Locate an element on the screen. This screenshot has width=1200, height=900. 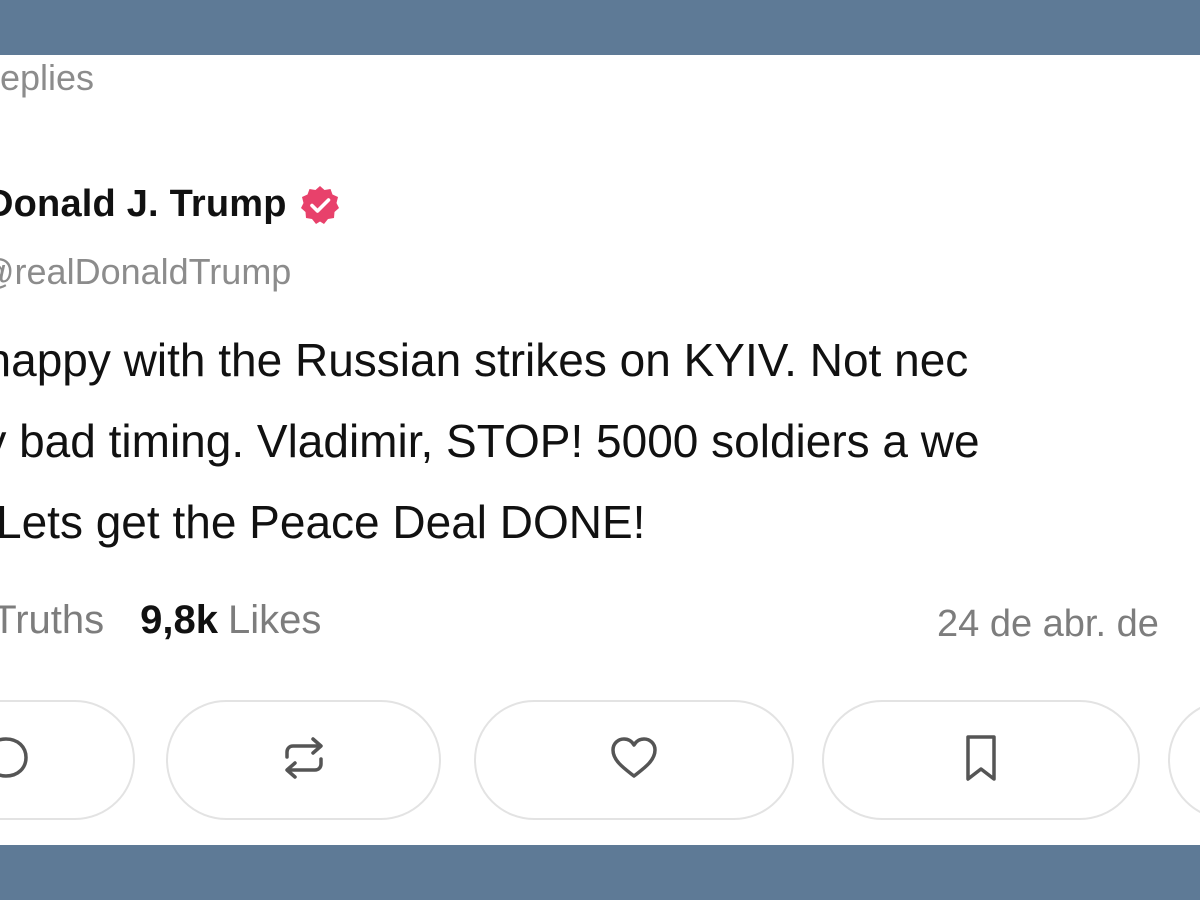
stats-row: eTruths 9,8k Likes is located at coordinates (178, 620).